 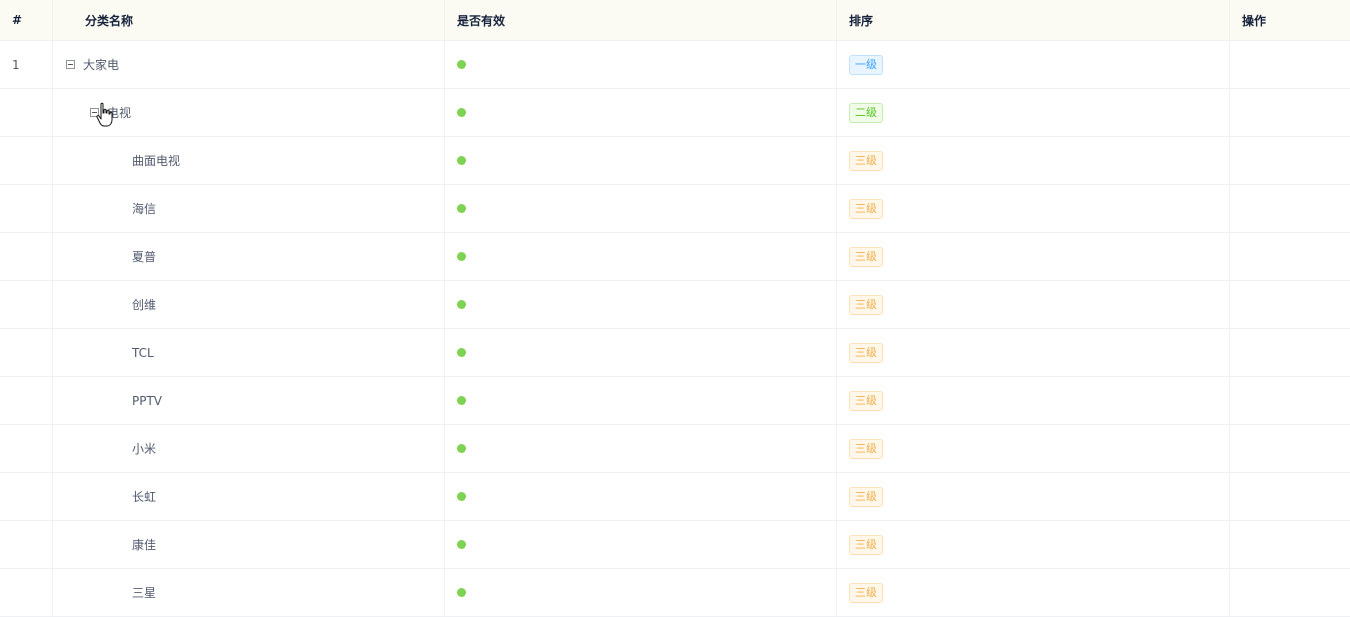 What do you see at coordinates (249, 448) in the screenshot?
I see `name-cell: 小米` at bounding box center [249, 448].